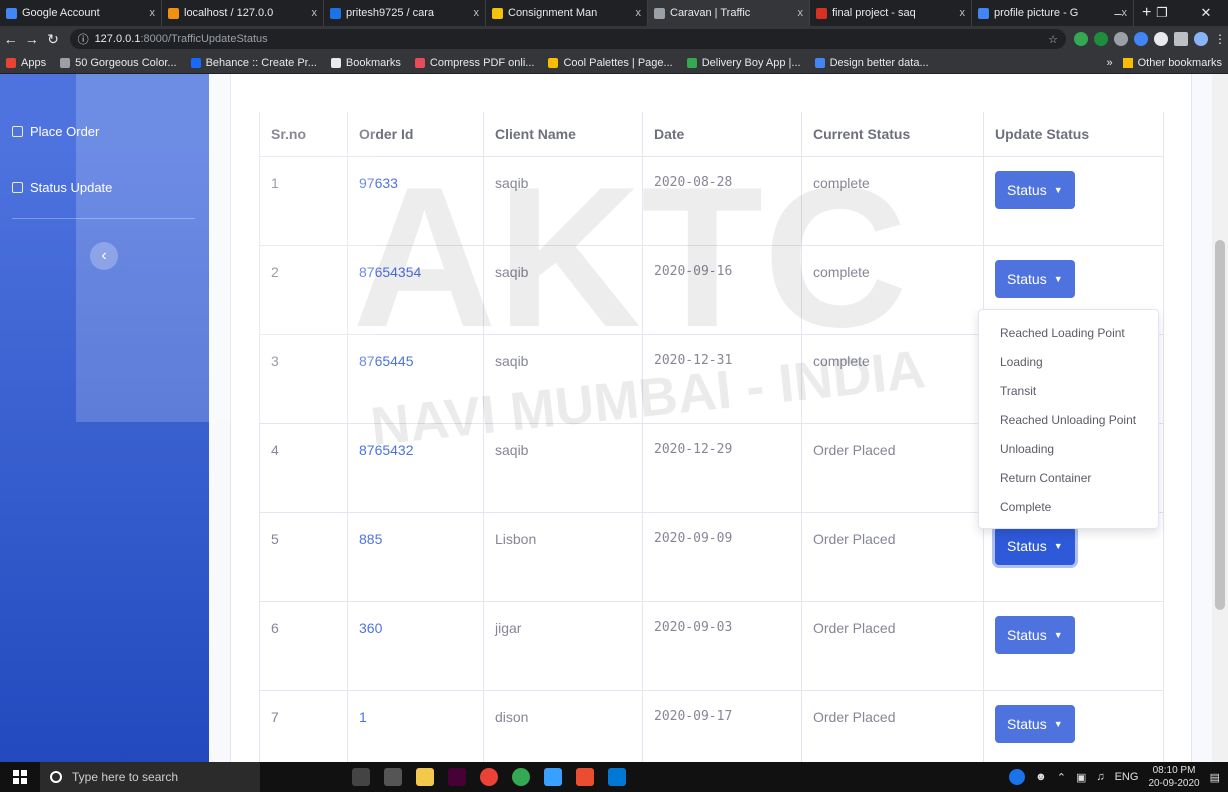 This screenshot has width=1228, height=792. Describe the element at coordinates (489, 777) in the screenshot. I see `chrome-icon` at that location.